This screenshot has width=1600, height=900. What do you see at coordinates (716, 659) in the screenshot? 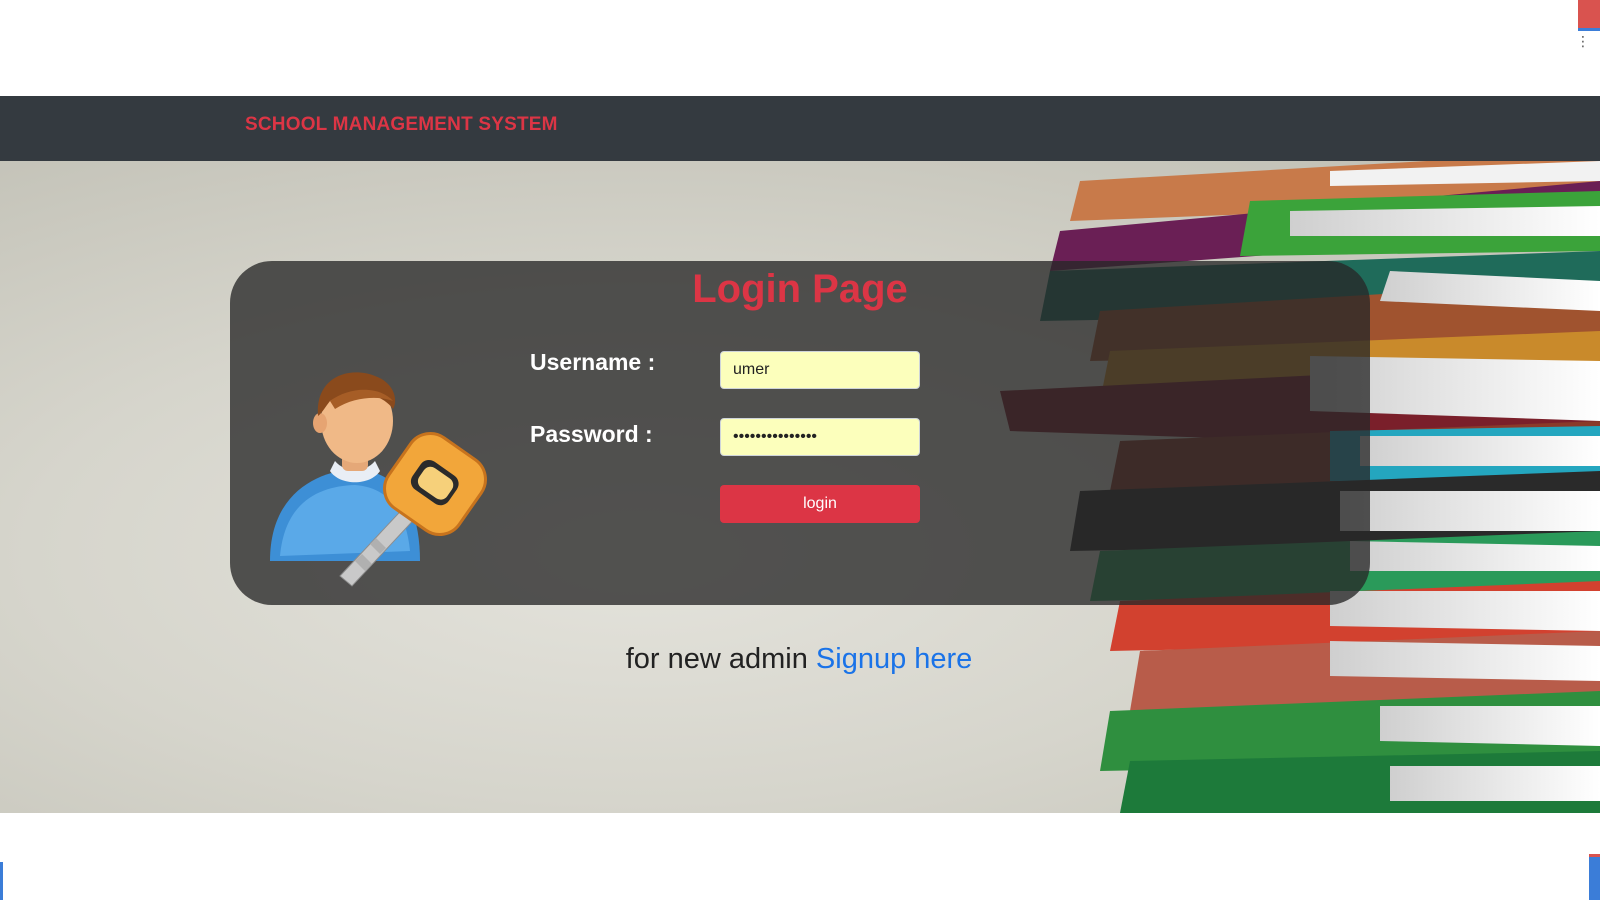
I see `signup-prefix-text: for new admin` at bounding box center [716, 659].